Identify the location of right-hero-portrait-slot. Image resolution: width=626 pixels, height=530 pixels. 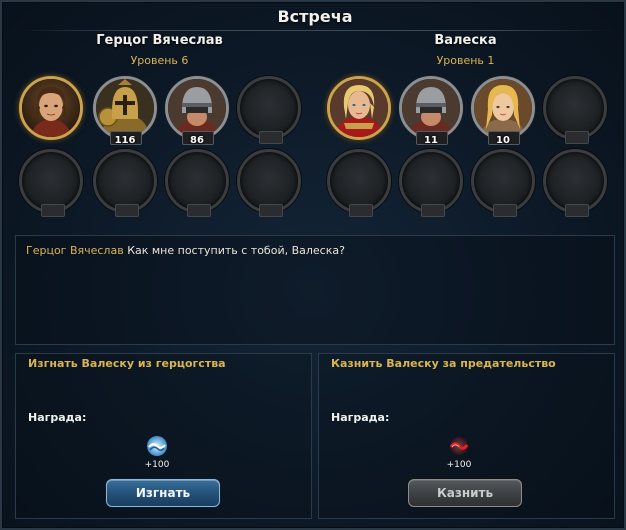
(359, 108).